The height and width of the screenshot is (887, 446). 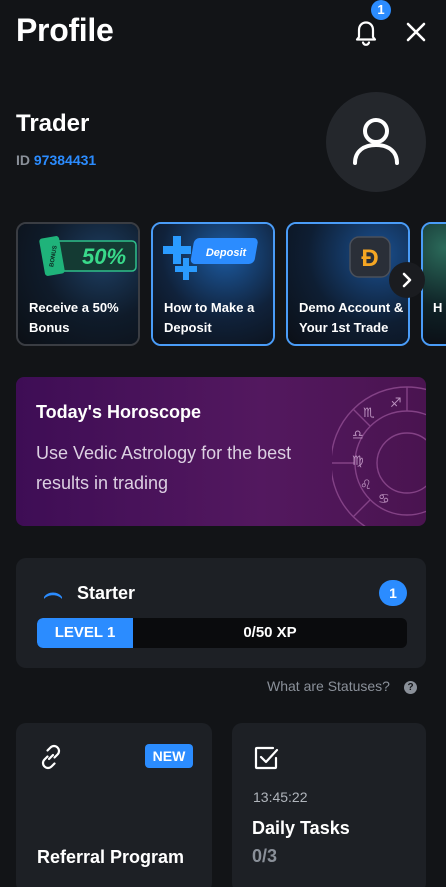 What do you see at coordinates (369, 258) in the screenshot?
I see `demo-coin-text: Đ` at bounding box center [369, 258].